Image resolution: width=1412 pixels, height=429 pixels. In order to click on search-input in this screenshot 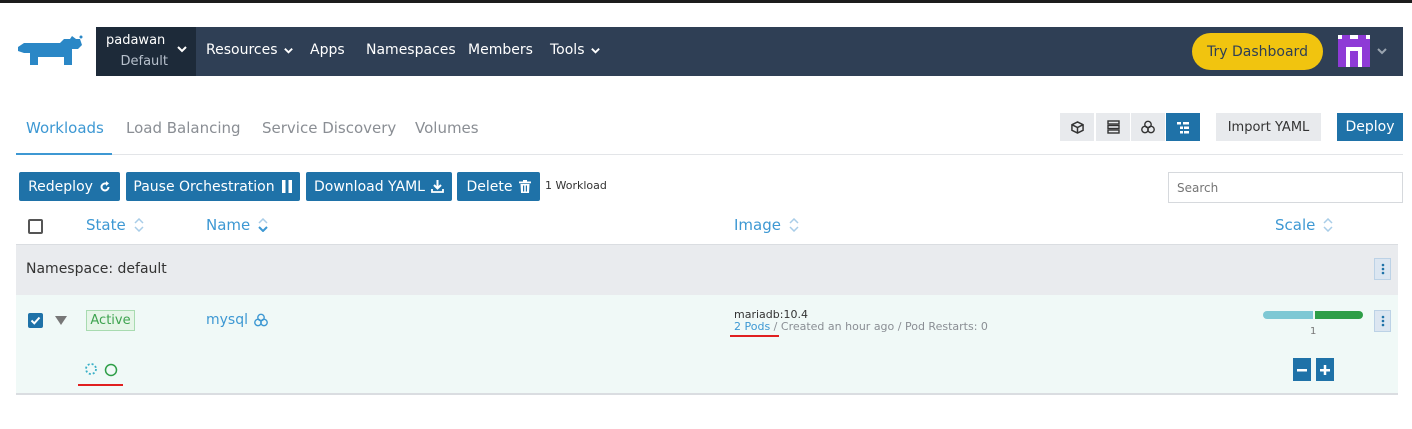, I will do `click(1285, 187)`.